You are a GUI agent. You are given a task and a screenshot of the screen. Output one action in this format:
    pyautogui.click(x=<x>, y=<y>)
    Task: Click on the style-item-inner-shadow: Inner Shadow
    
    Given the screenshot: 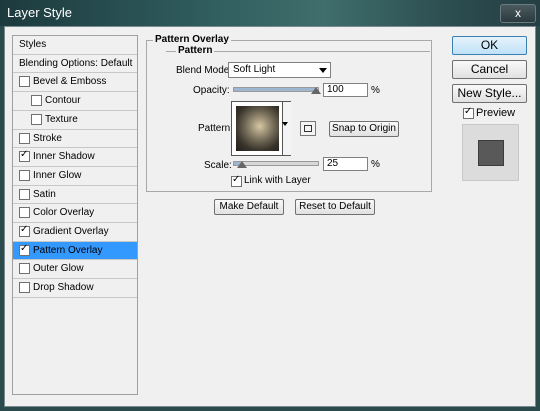 What is the action you would take?
    pyautogui.click(x=75, y=157)
    